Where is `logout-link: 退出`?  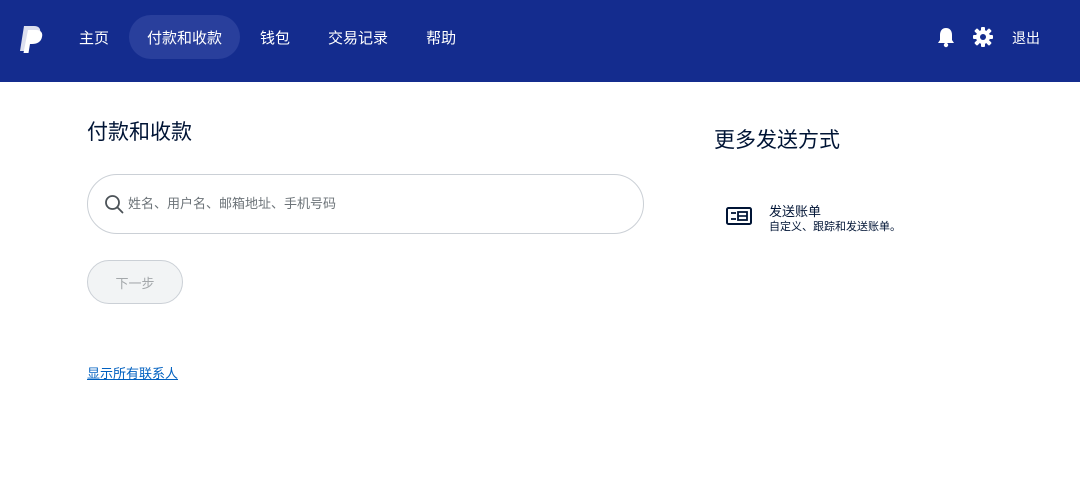 logout-link: 退出 is located at coordinates (1026, 38).